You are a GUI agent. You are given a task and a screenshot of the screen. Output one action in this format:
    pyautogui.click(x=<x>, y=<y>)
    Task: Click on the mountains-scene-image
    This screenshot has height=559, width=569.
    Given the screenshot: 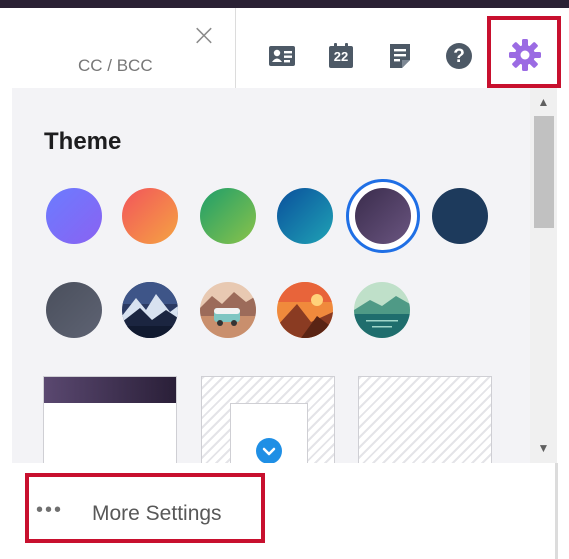 What is the action you would take?
    pyautogui.click(x=150, y=310)
    